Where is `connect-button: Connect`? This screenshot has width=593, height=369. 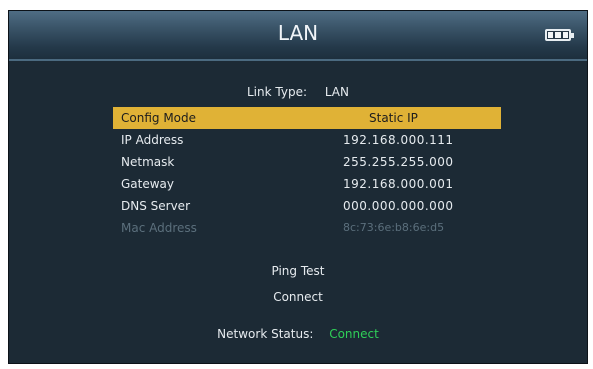
connect-button: Connect is located at coordinates (298, 297).